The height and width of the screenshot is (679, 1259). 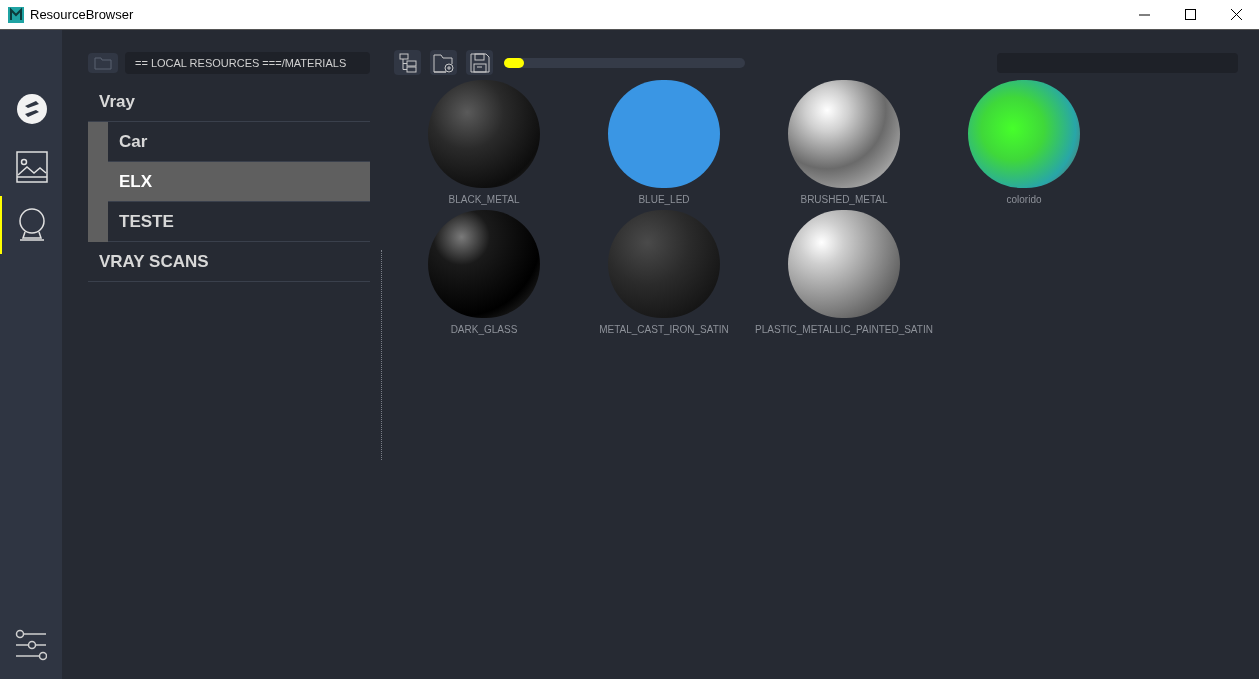 What do you see at coordinates (844, 330) in the screenshot?
I see `material-name: PLASTIC_METALLIC_PAINTED_SATIN` at bounding box center [844, 330].